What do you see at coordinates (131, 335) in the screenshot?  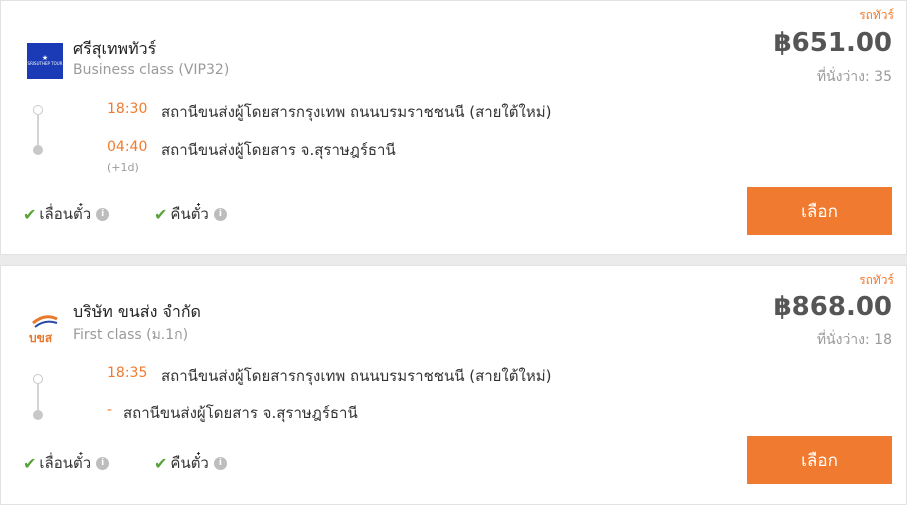 I see `seat-class: First class (ม.1ก)` at bounding box center [131, 335].